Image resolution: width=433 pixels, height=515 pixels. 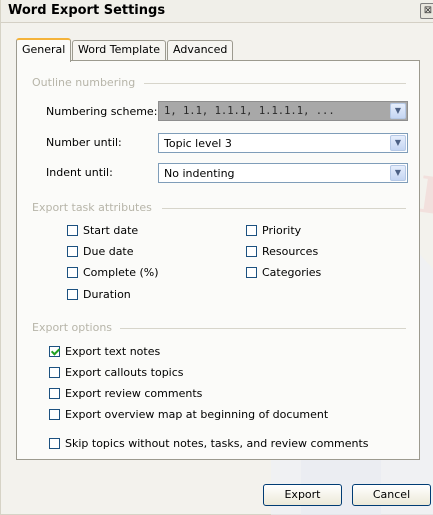 I want to click on export-review-comments-checkbox: Export review comments, so click(x=125, y=393).